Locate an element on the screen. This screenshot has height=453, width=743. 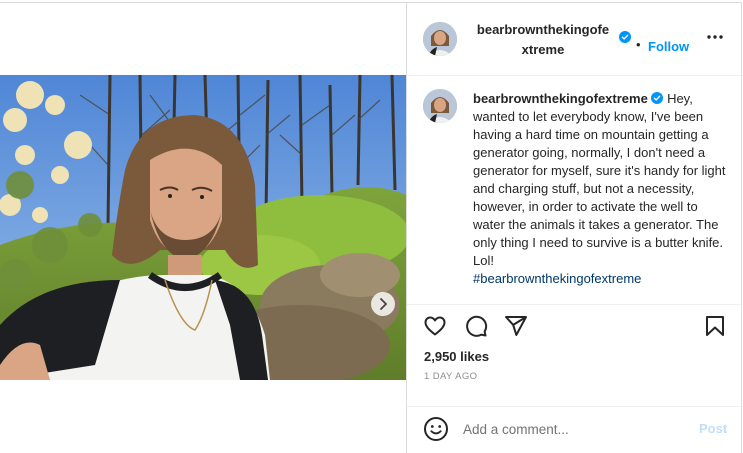
post-header: bearbrownthekingofe xtreme • Follow is located at coordinates (575, 39).